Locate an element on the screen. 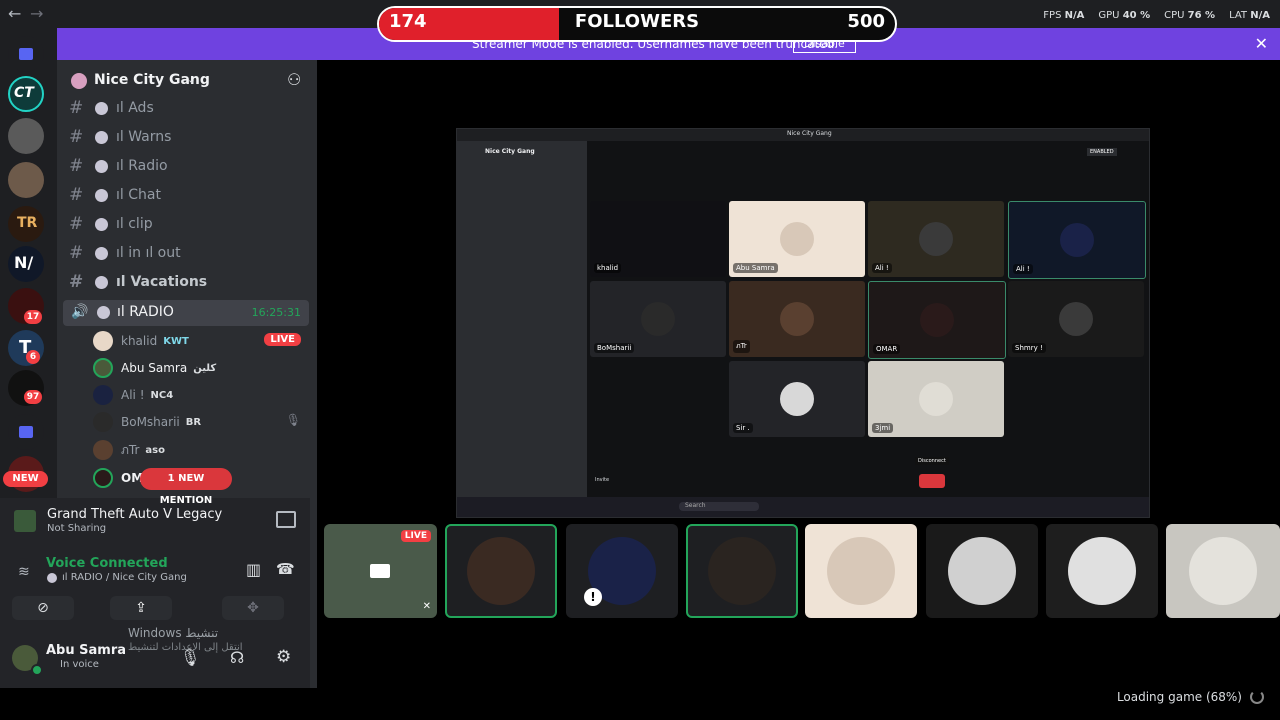 Image resolution: width=1280 pixels, height=720 pixels. voice-user-abu-samra: Abu Samra كلين is located at coordinates (201, 368).